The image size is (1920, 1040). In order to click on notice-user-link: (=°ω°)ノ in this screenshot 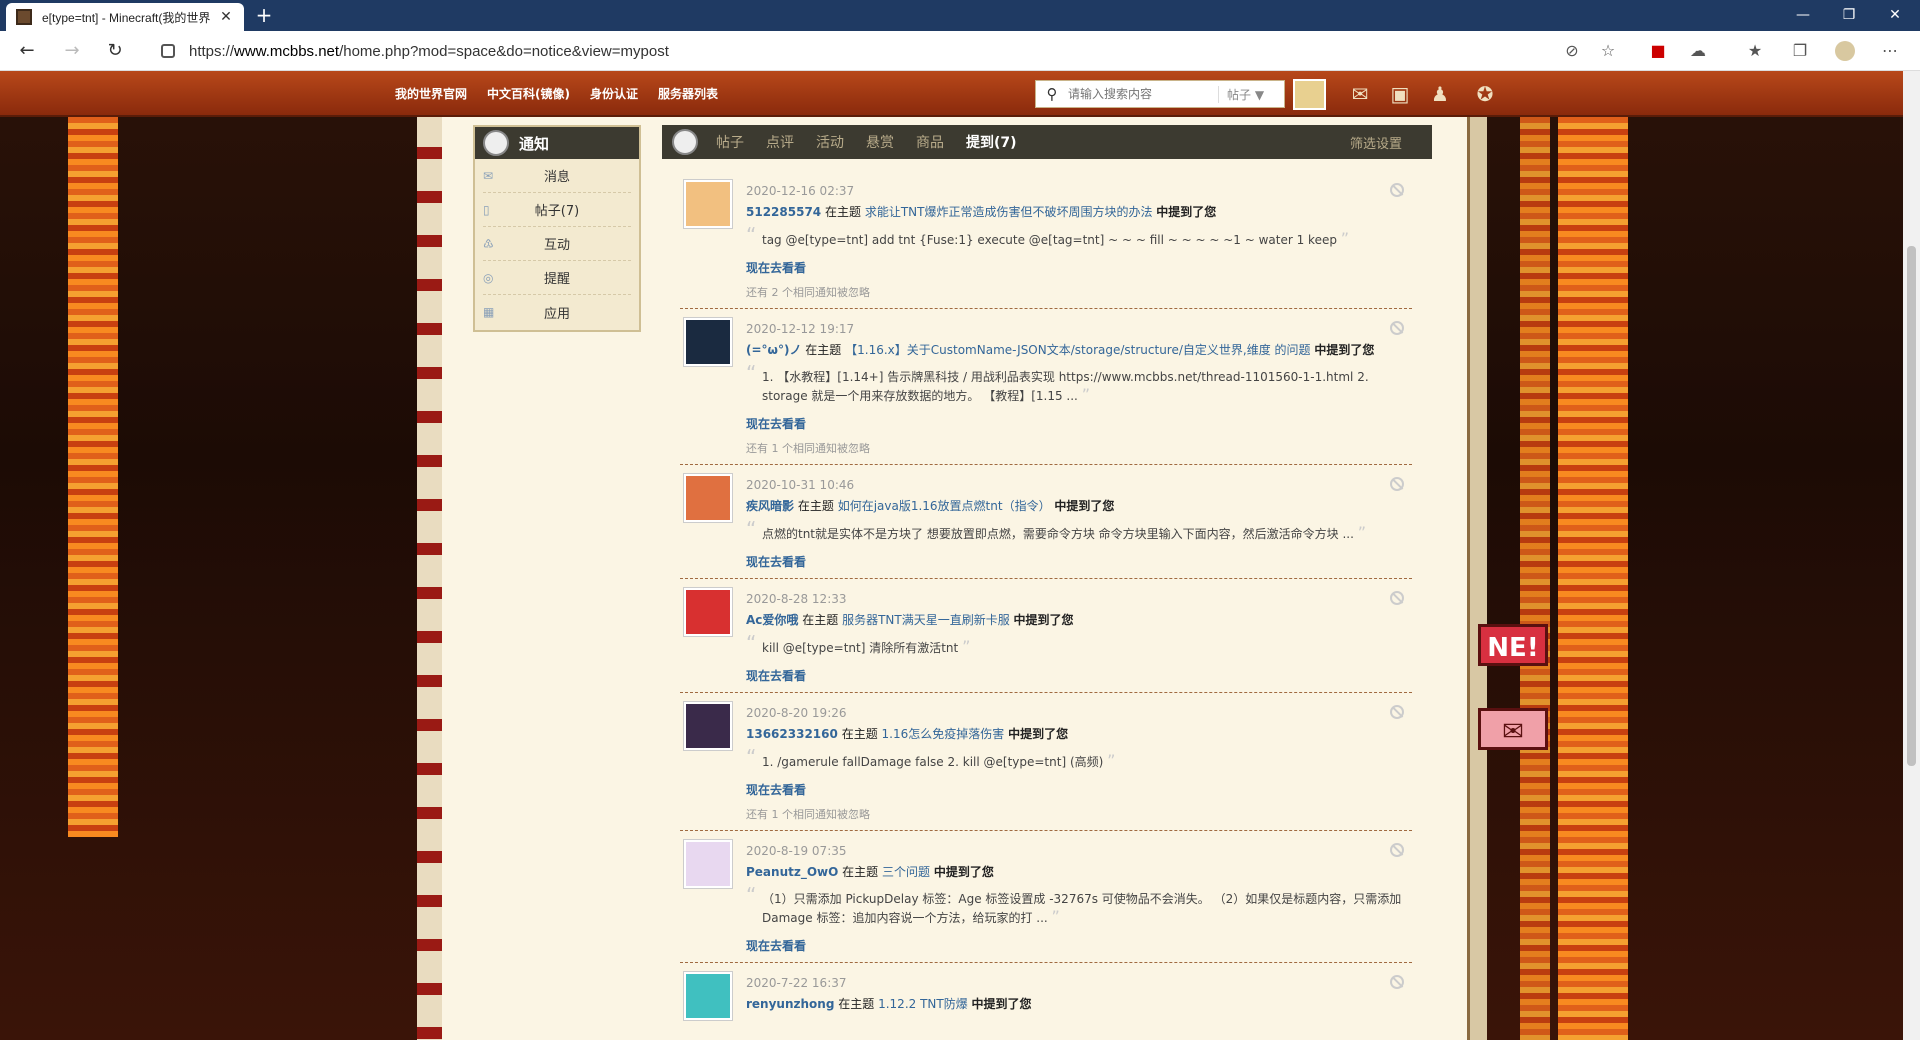, I will do `click(773, 350)`.